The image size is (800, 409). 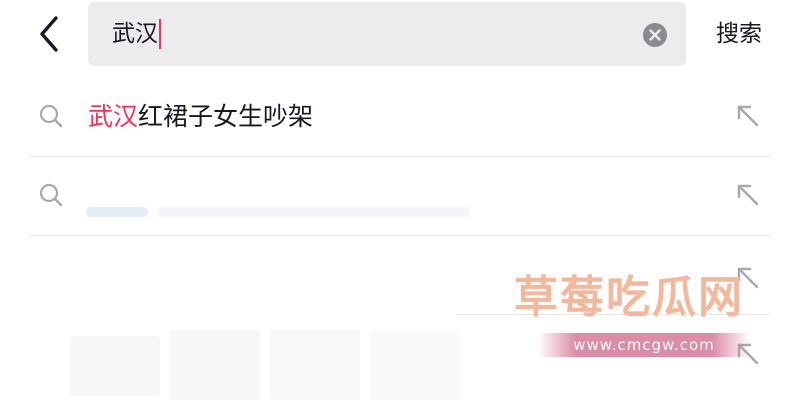 What do you see at coordinates (226, 116) in the screenshot?
I see `suggestion-rest: 红裙子女生吵架` at bounding box center [226, 116].